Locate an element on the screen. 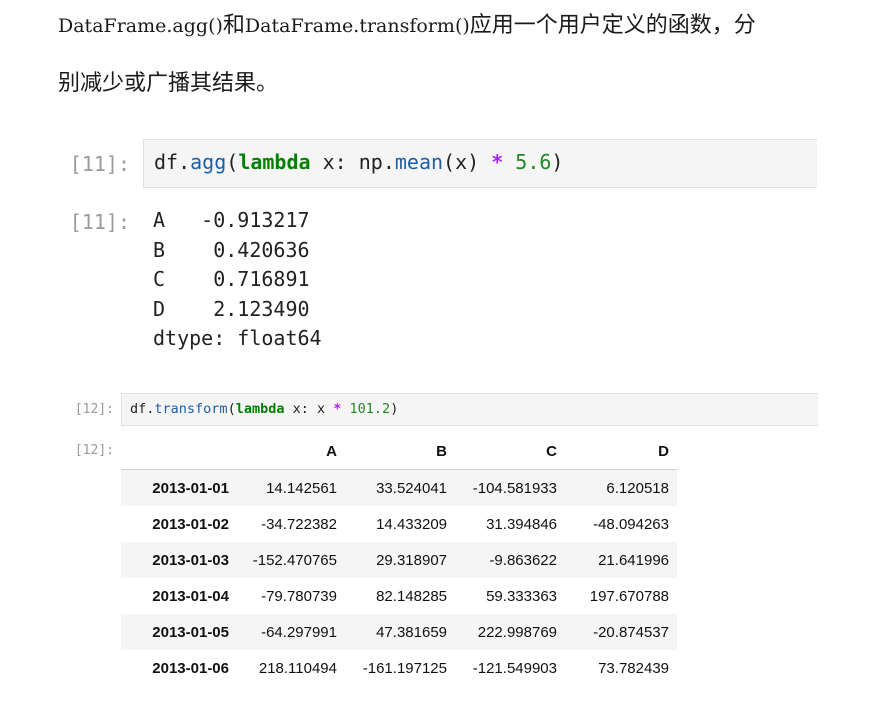  series-label: B is located at coordinates (159, 249).